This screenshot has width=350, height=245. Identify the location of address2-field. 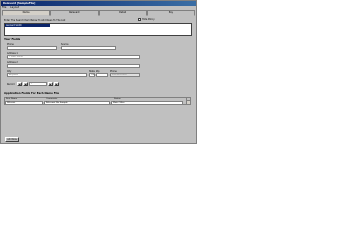
(73, 66).